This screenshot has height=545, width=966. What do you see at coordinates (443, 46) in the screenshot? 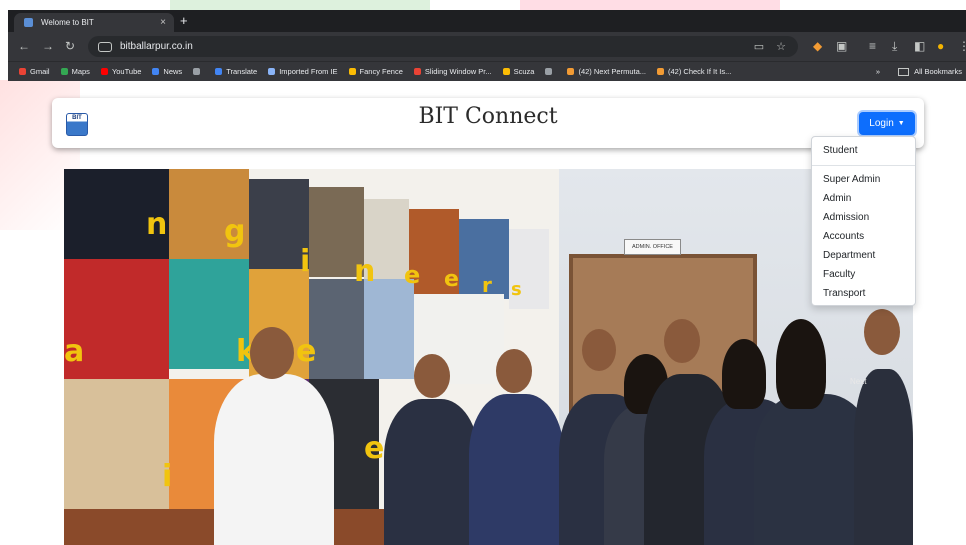
I see `address-bar: bitballarpur.co.in ▭ ☆` at bounding box center [443, 46].